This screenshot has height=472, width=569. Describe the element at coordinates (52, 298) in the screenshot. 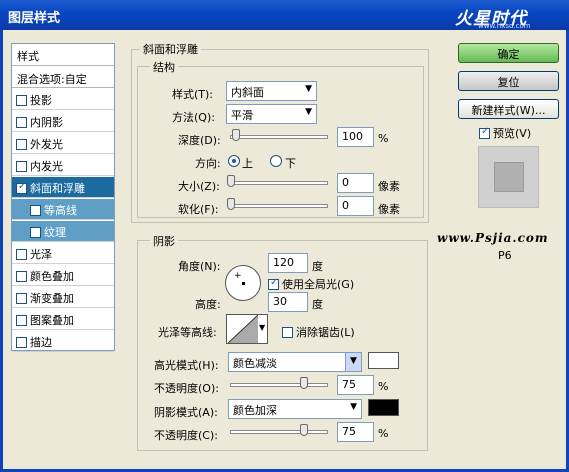

I see `sidebar-item-label: 渐变叠加` at that location.